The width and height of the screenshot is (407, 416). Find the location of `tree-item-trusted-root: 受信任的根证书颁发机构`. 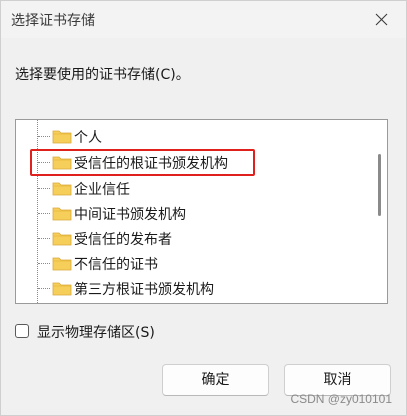

tree-item-trusted-root: 受信任的根证书颁发机构 is located at coordinates (194, 162).